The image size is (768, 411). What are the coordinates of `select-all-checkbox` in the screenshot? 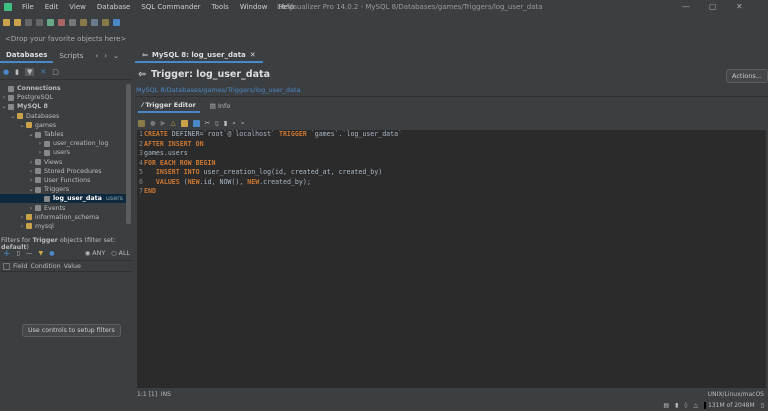 It's located at (6, 266).